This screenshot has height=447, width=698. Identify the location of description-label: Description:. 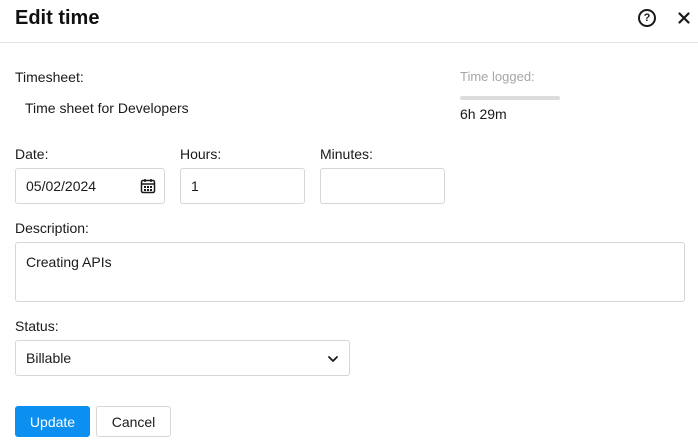
(52, 228).